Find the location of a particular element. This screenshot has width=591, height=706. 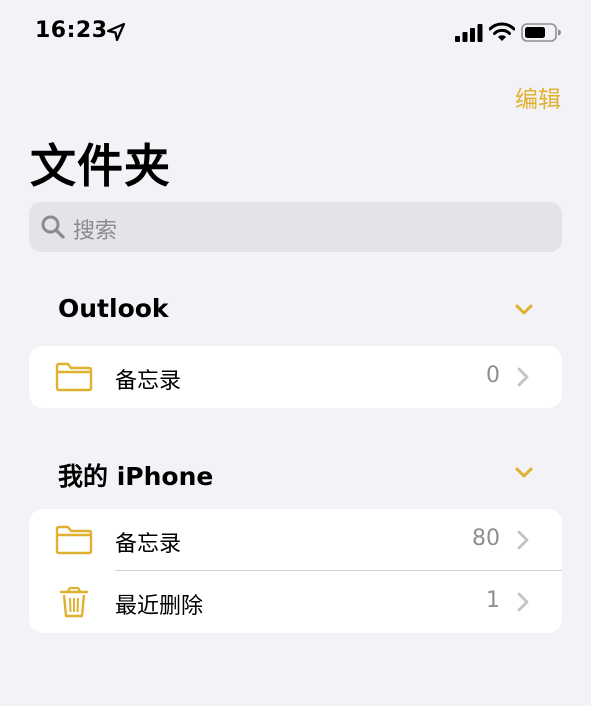

battery-icon is located at coordinates (541, 32).